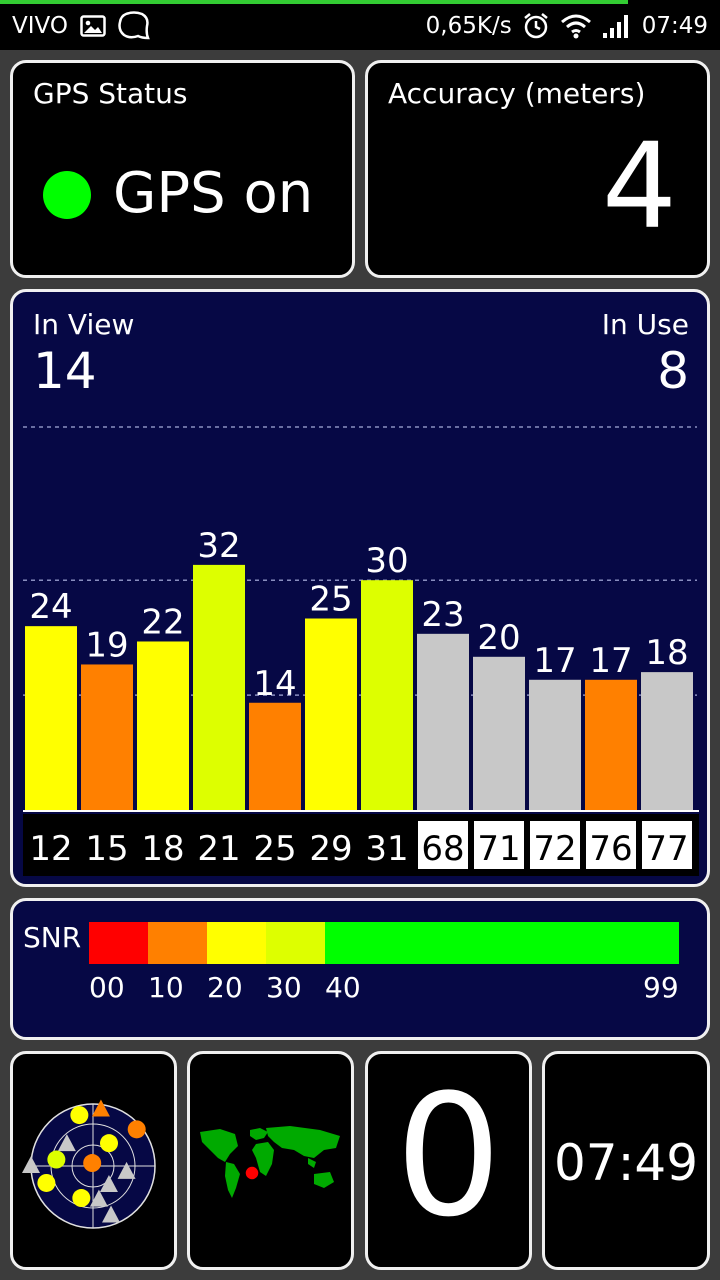 The width and height of the screenshot is (720, 1280). What do you see at coordinates (330, 600) in the screenshot?
I see `bar-value-label: 25` at bounding box center [330, 600].